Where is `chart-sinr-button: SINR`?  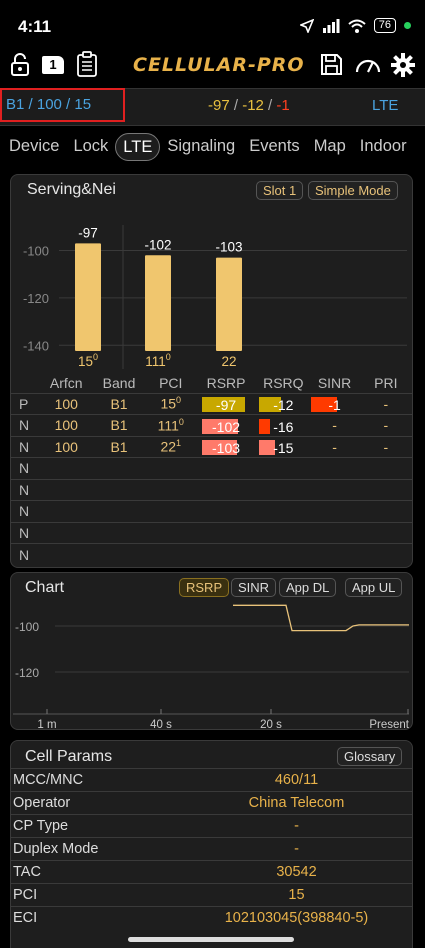
chart-sinr-button: SINR is located at coordinates (254, 587).